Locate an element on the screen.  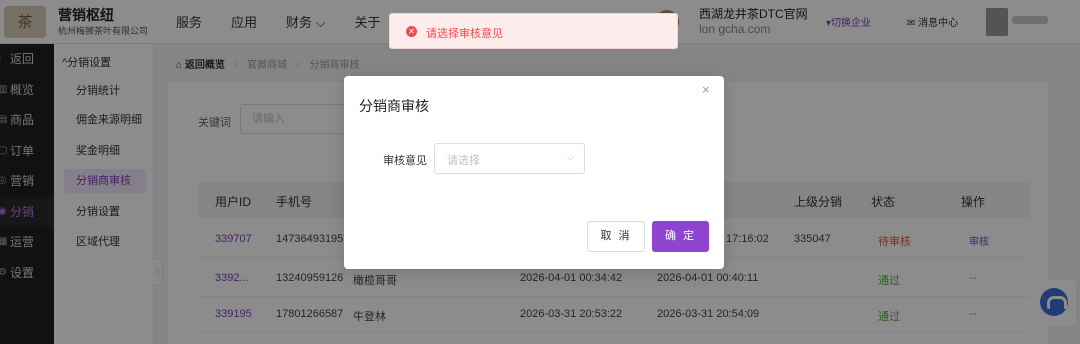
error-toast: ✕ 请选择审核意见 is located at coordinates (533, 31).